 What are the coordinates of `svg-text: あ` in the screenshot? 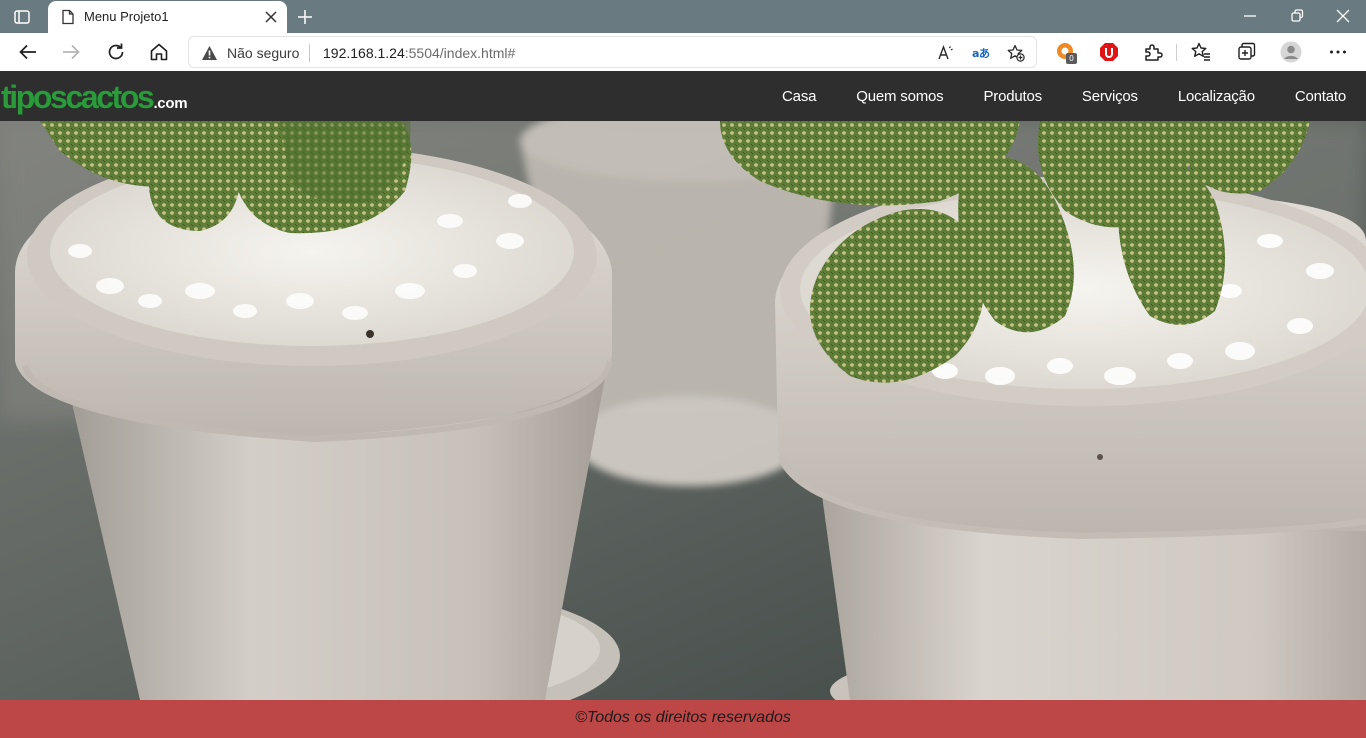 It's located at (984, 53).